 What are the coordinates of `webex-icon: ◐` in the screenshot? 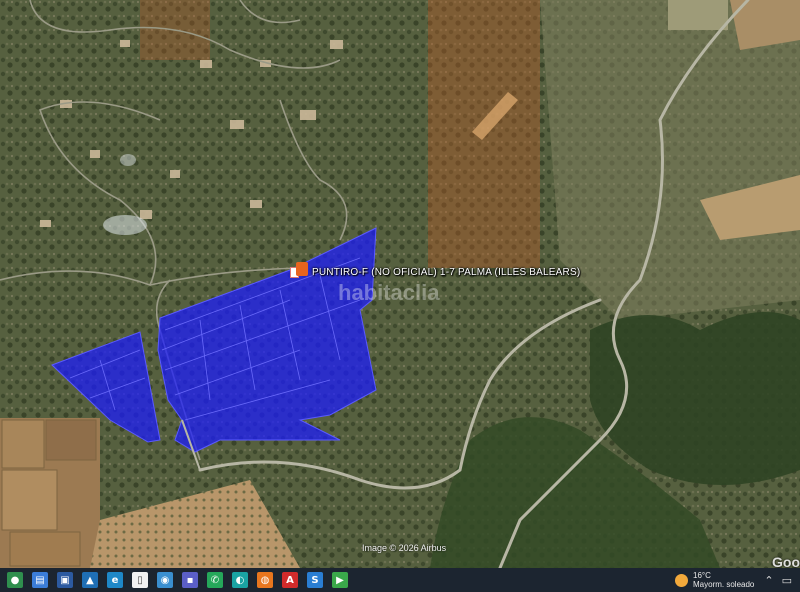 It's located at (240, 580).